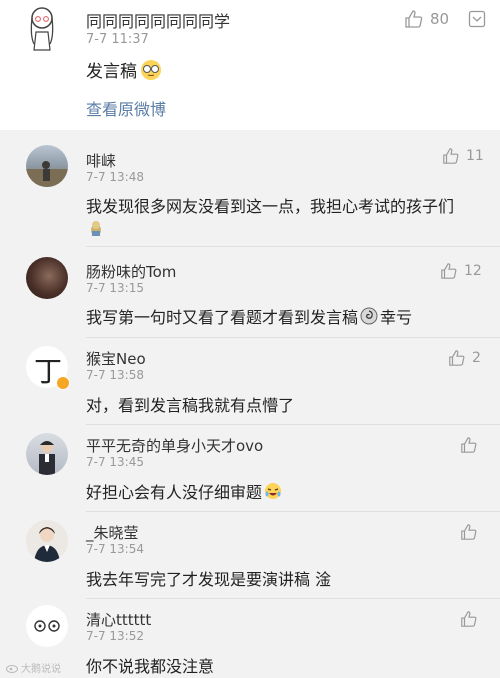  Describe the element at coordinates (111, 72) in the screenshot. I see `post-text-content: 发言稿` at that location.